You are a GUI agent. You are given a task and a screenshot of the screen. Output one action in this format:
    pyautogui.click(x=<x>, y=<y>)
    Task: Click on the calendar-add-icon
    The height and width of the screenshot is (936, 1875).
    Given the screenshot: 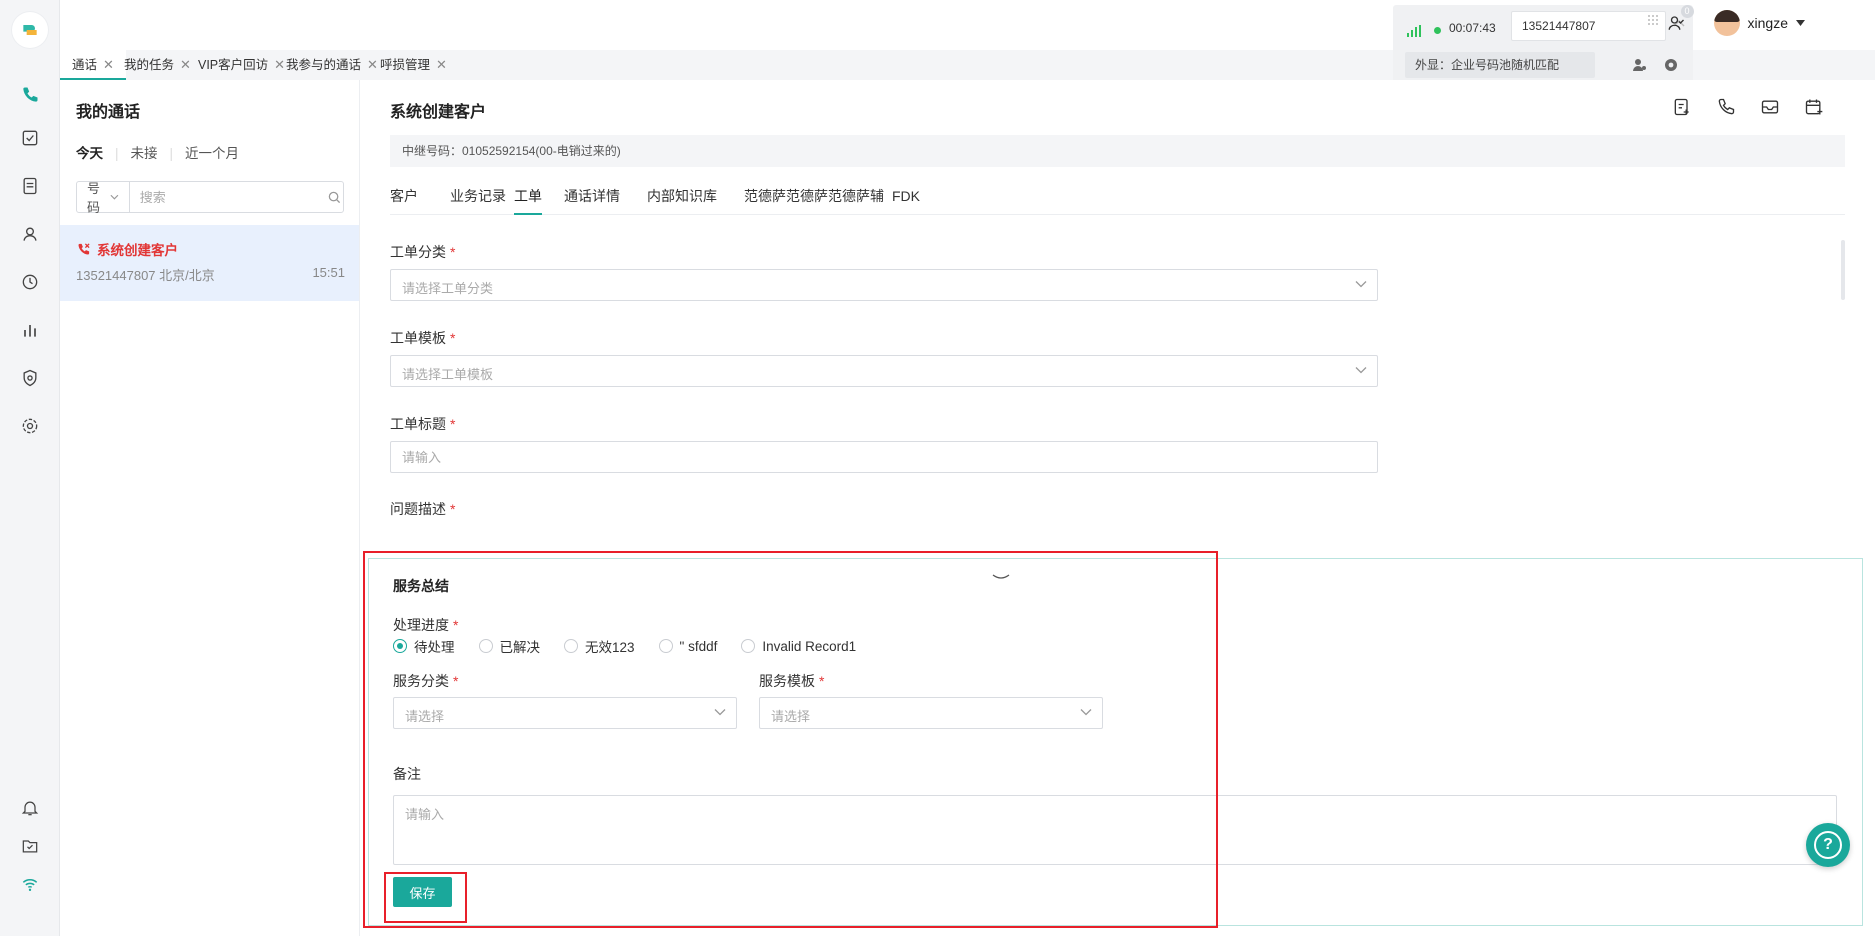 What is the action you would take?
    pyautogui.click(x=1814, y=107)
    